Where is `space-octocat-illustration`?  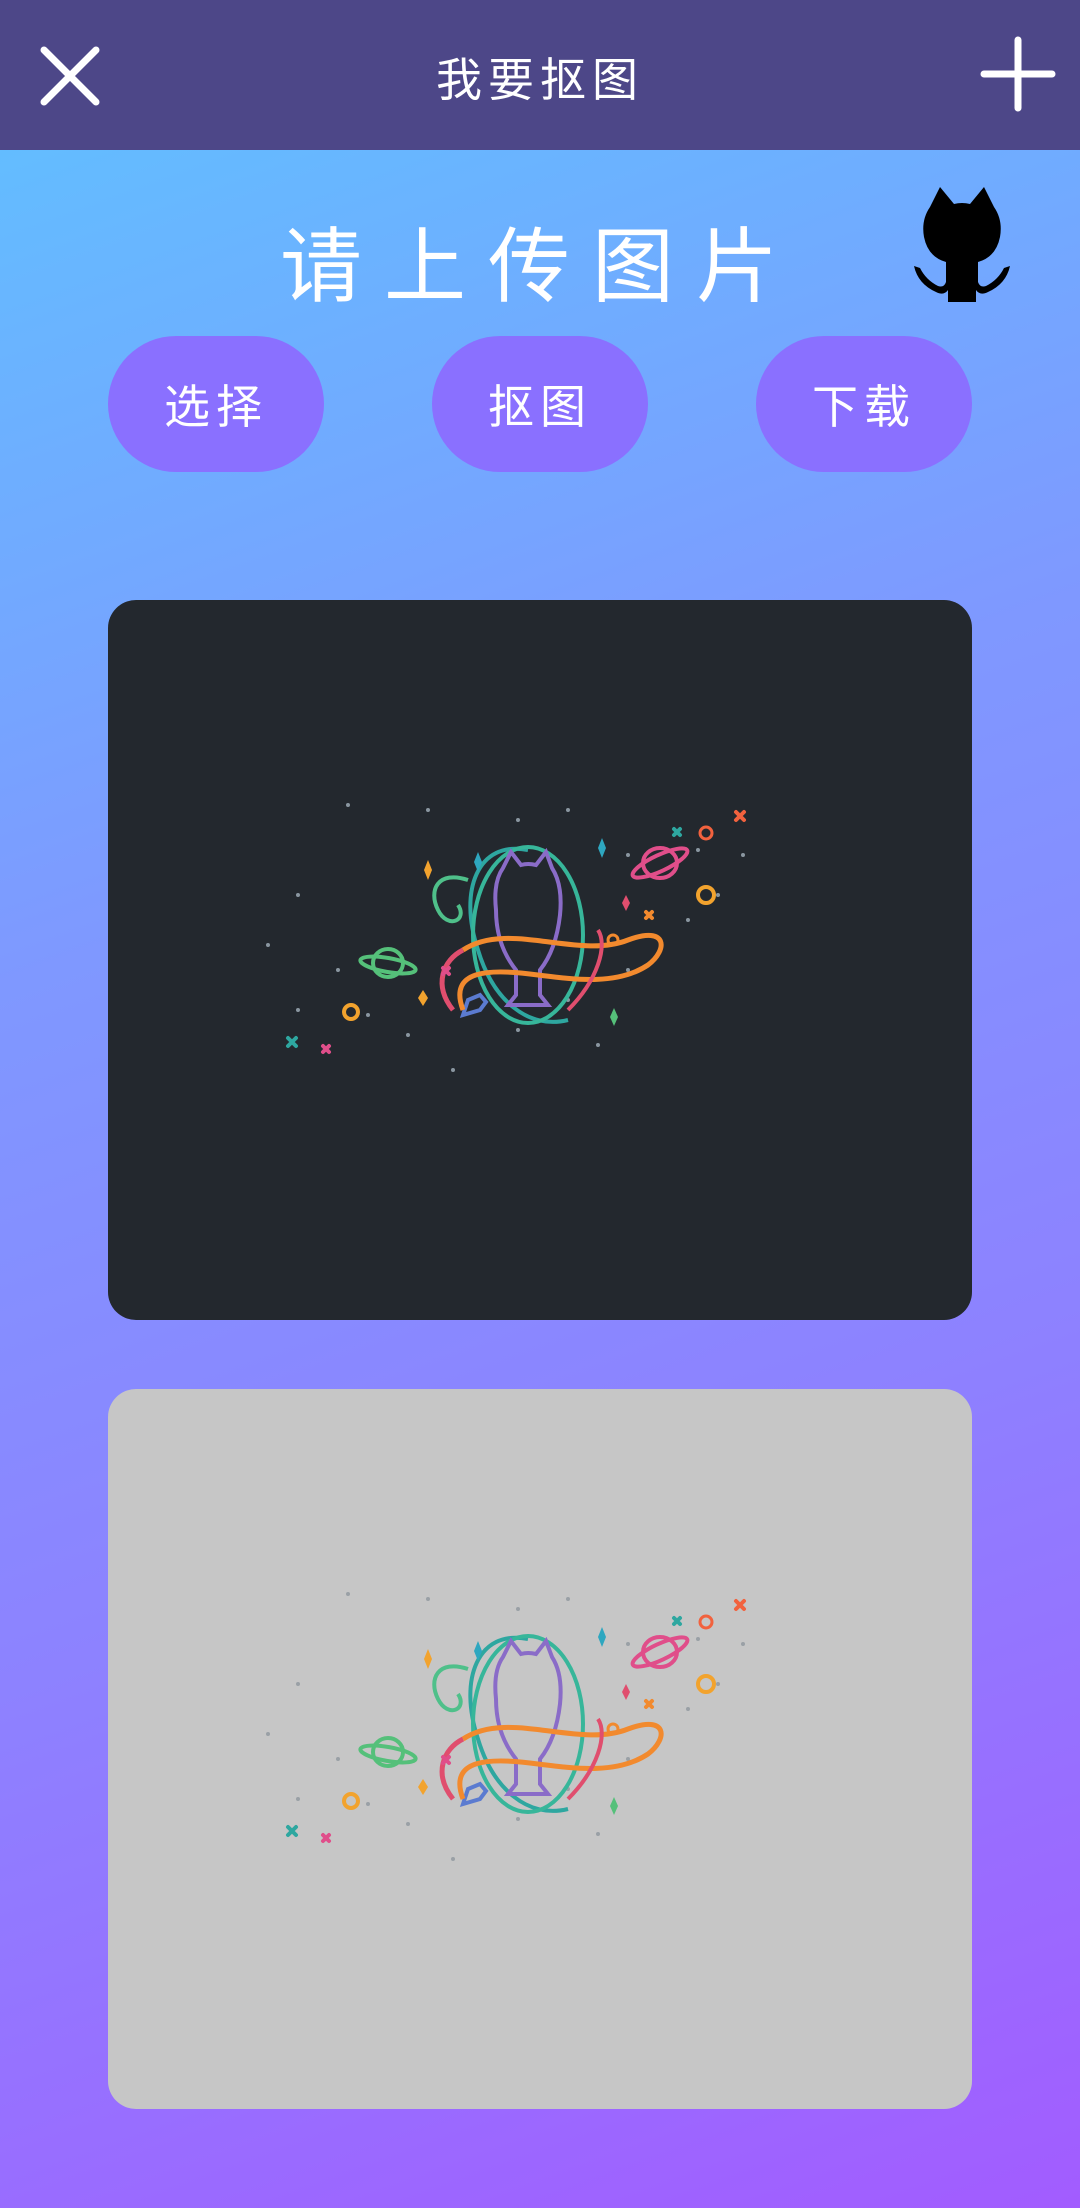 space-octocat-illustration is located at coordinates (506, 937).